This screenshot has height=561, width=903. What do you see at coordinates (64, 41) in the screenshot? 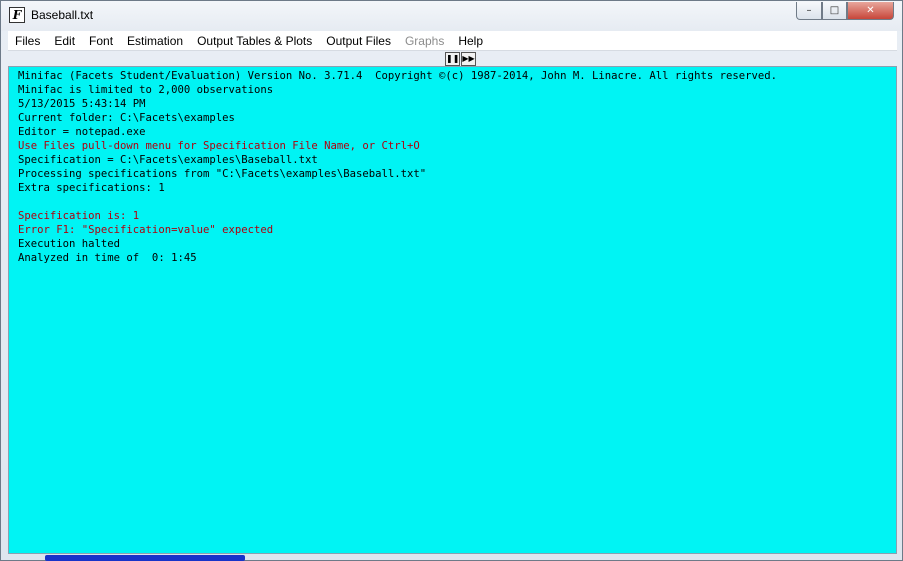
I see `menu-edit: Edit` at bounding box center [64, 41].